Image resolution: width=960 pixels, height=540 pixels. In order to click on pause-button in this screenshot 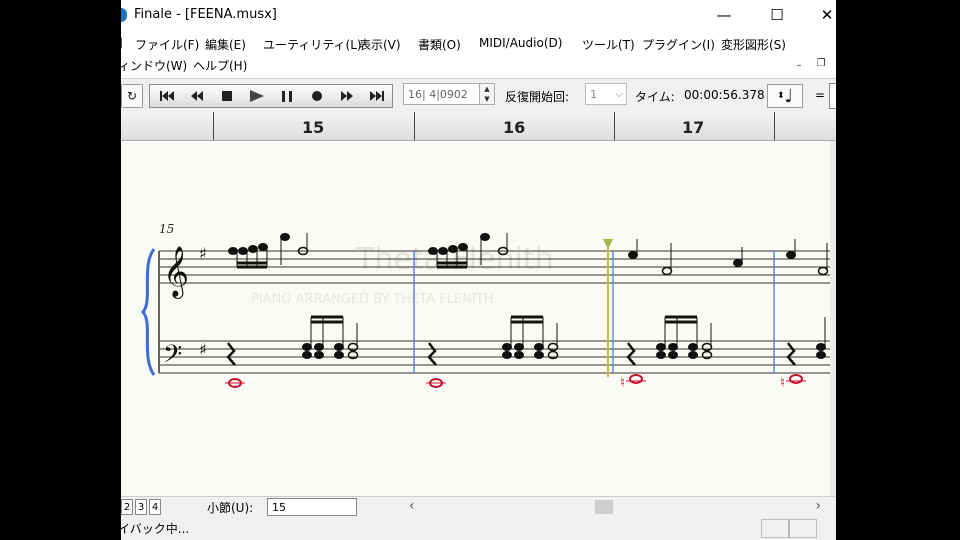, I will do `click(286, 96)`.